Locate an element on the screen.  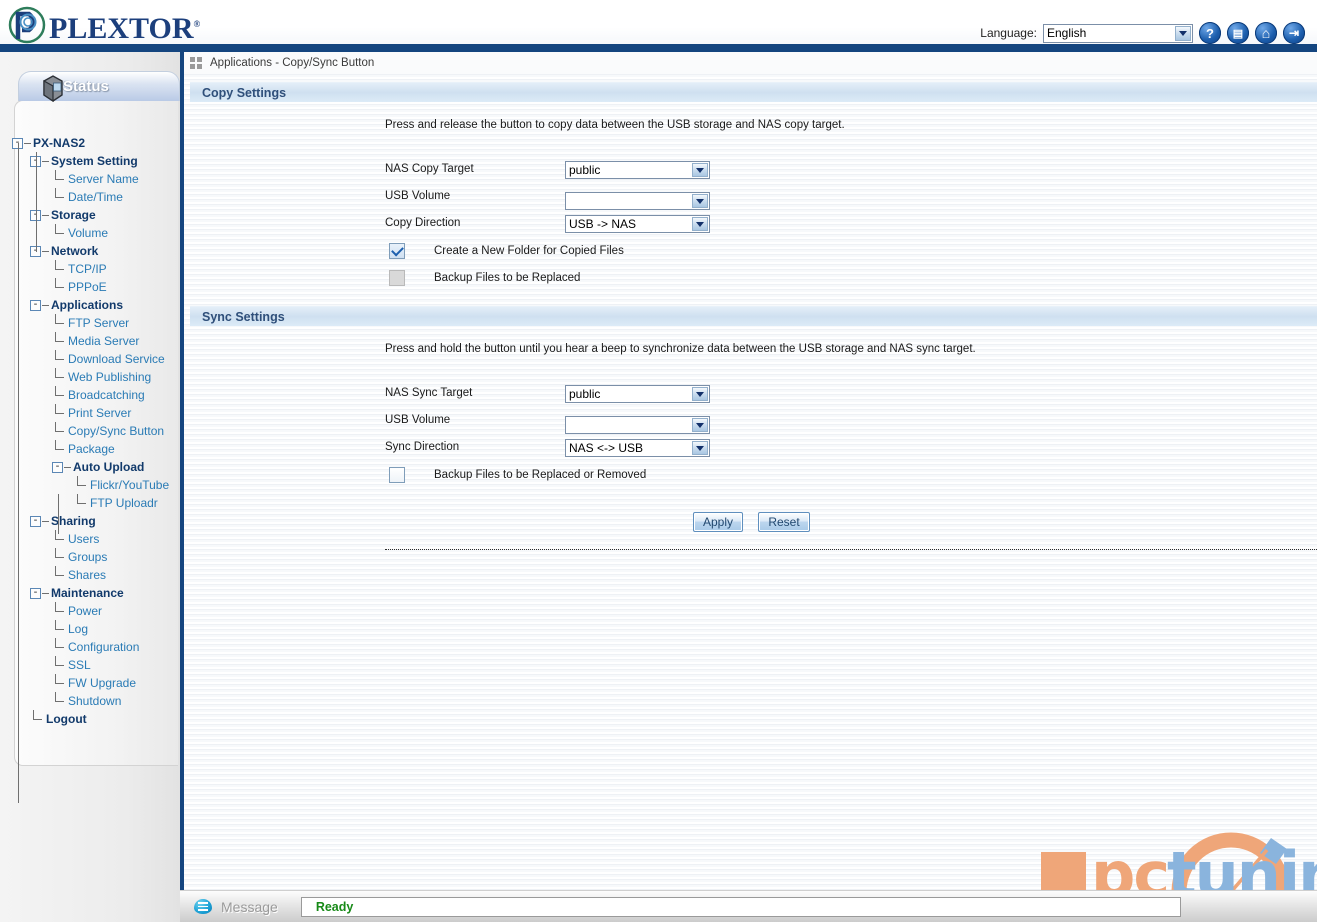
nas-sync-target-select: public is located at coordinates (637, 394).